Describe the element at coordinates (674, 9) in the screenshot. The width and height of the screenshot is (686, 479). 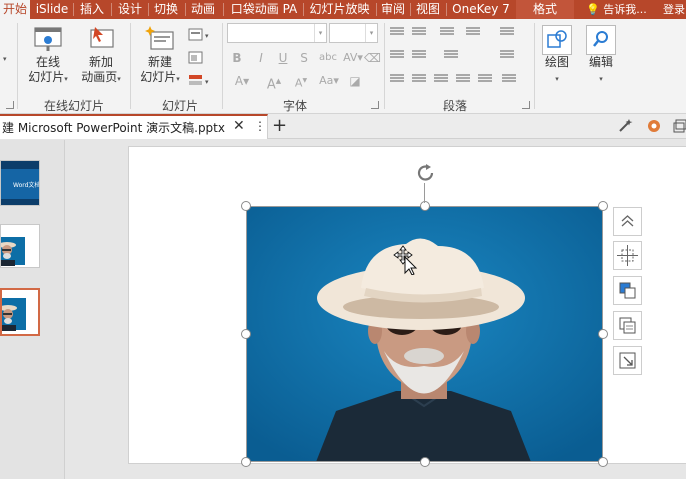
I see `login-button: 登录` at that location.